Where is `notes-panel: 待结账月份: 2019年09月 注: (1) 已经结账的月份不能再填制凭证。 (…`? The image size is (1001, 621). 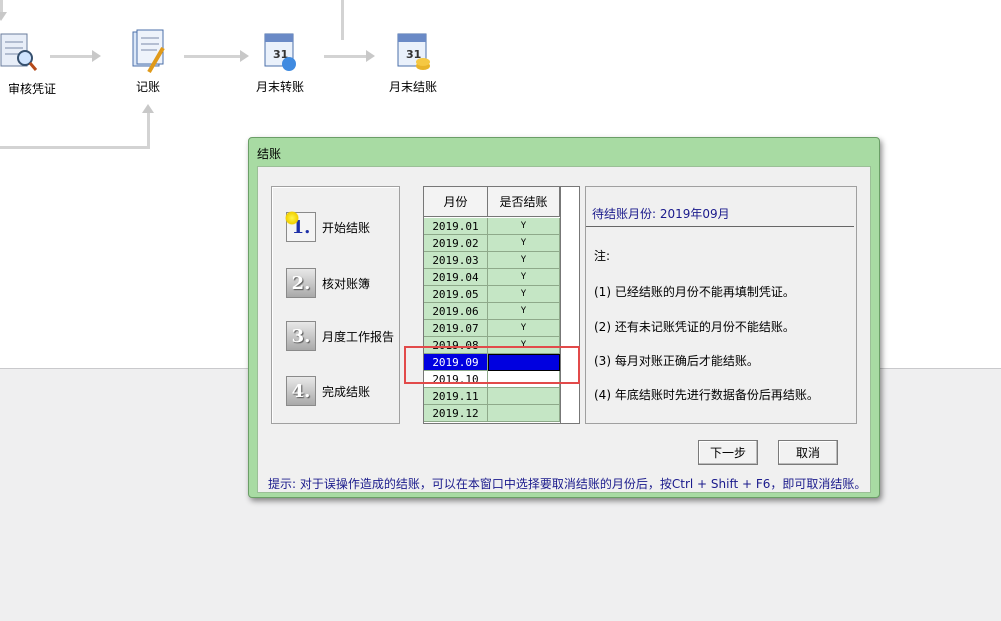
notes-panel: 待结账月份: 2019年09月 注: (1) 已经结账的月份不能再填制凭证。 (… is located at coordinates (721, 305).